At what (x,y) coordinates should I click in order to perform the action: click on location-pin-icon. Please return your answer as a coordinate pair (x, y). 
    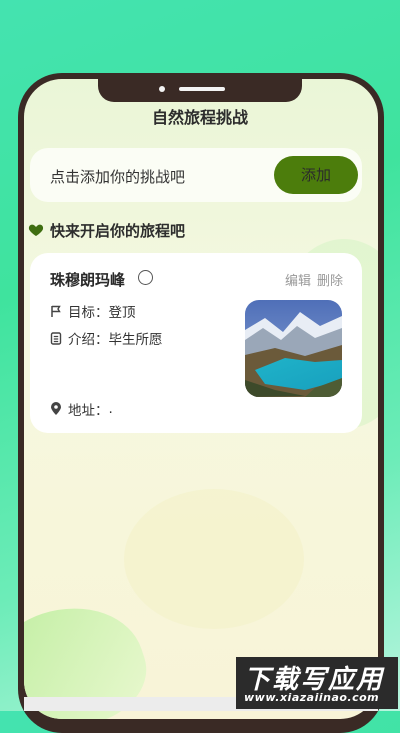
    Looking at the image, I should click on (56, 408).